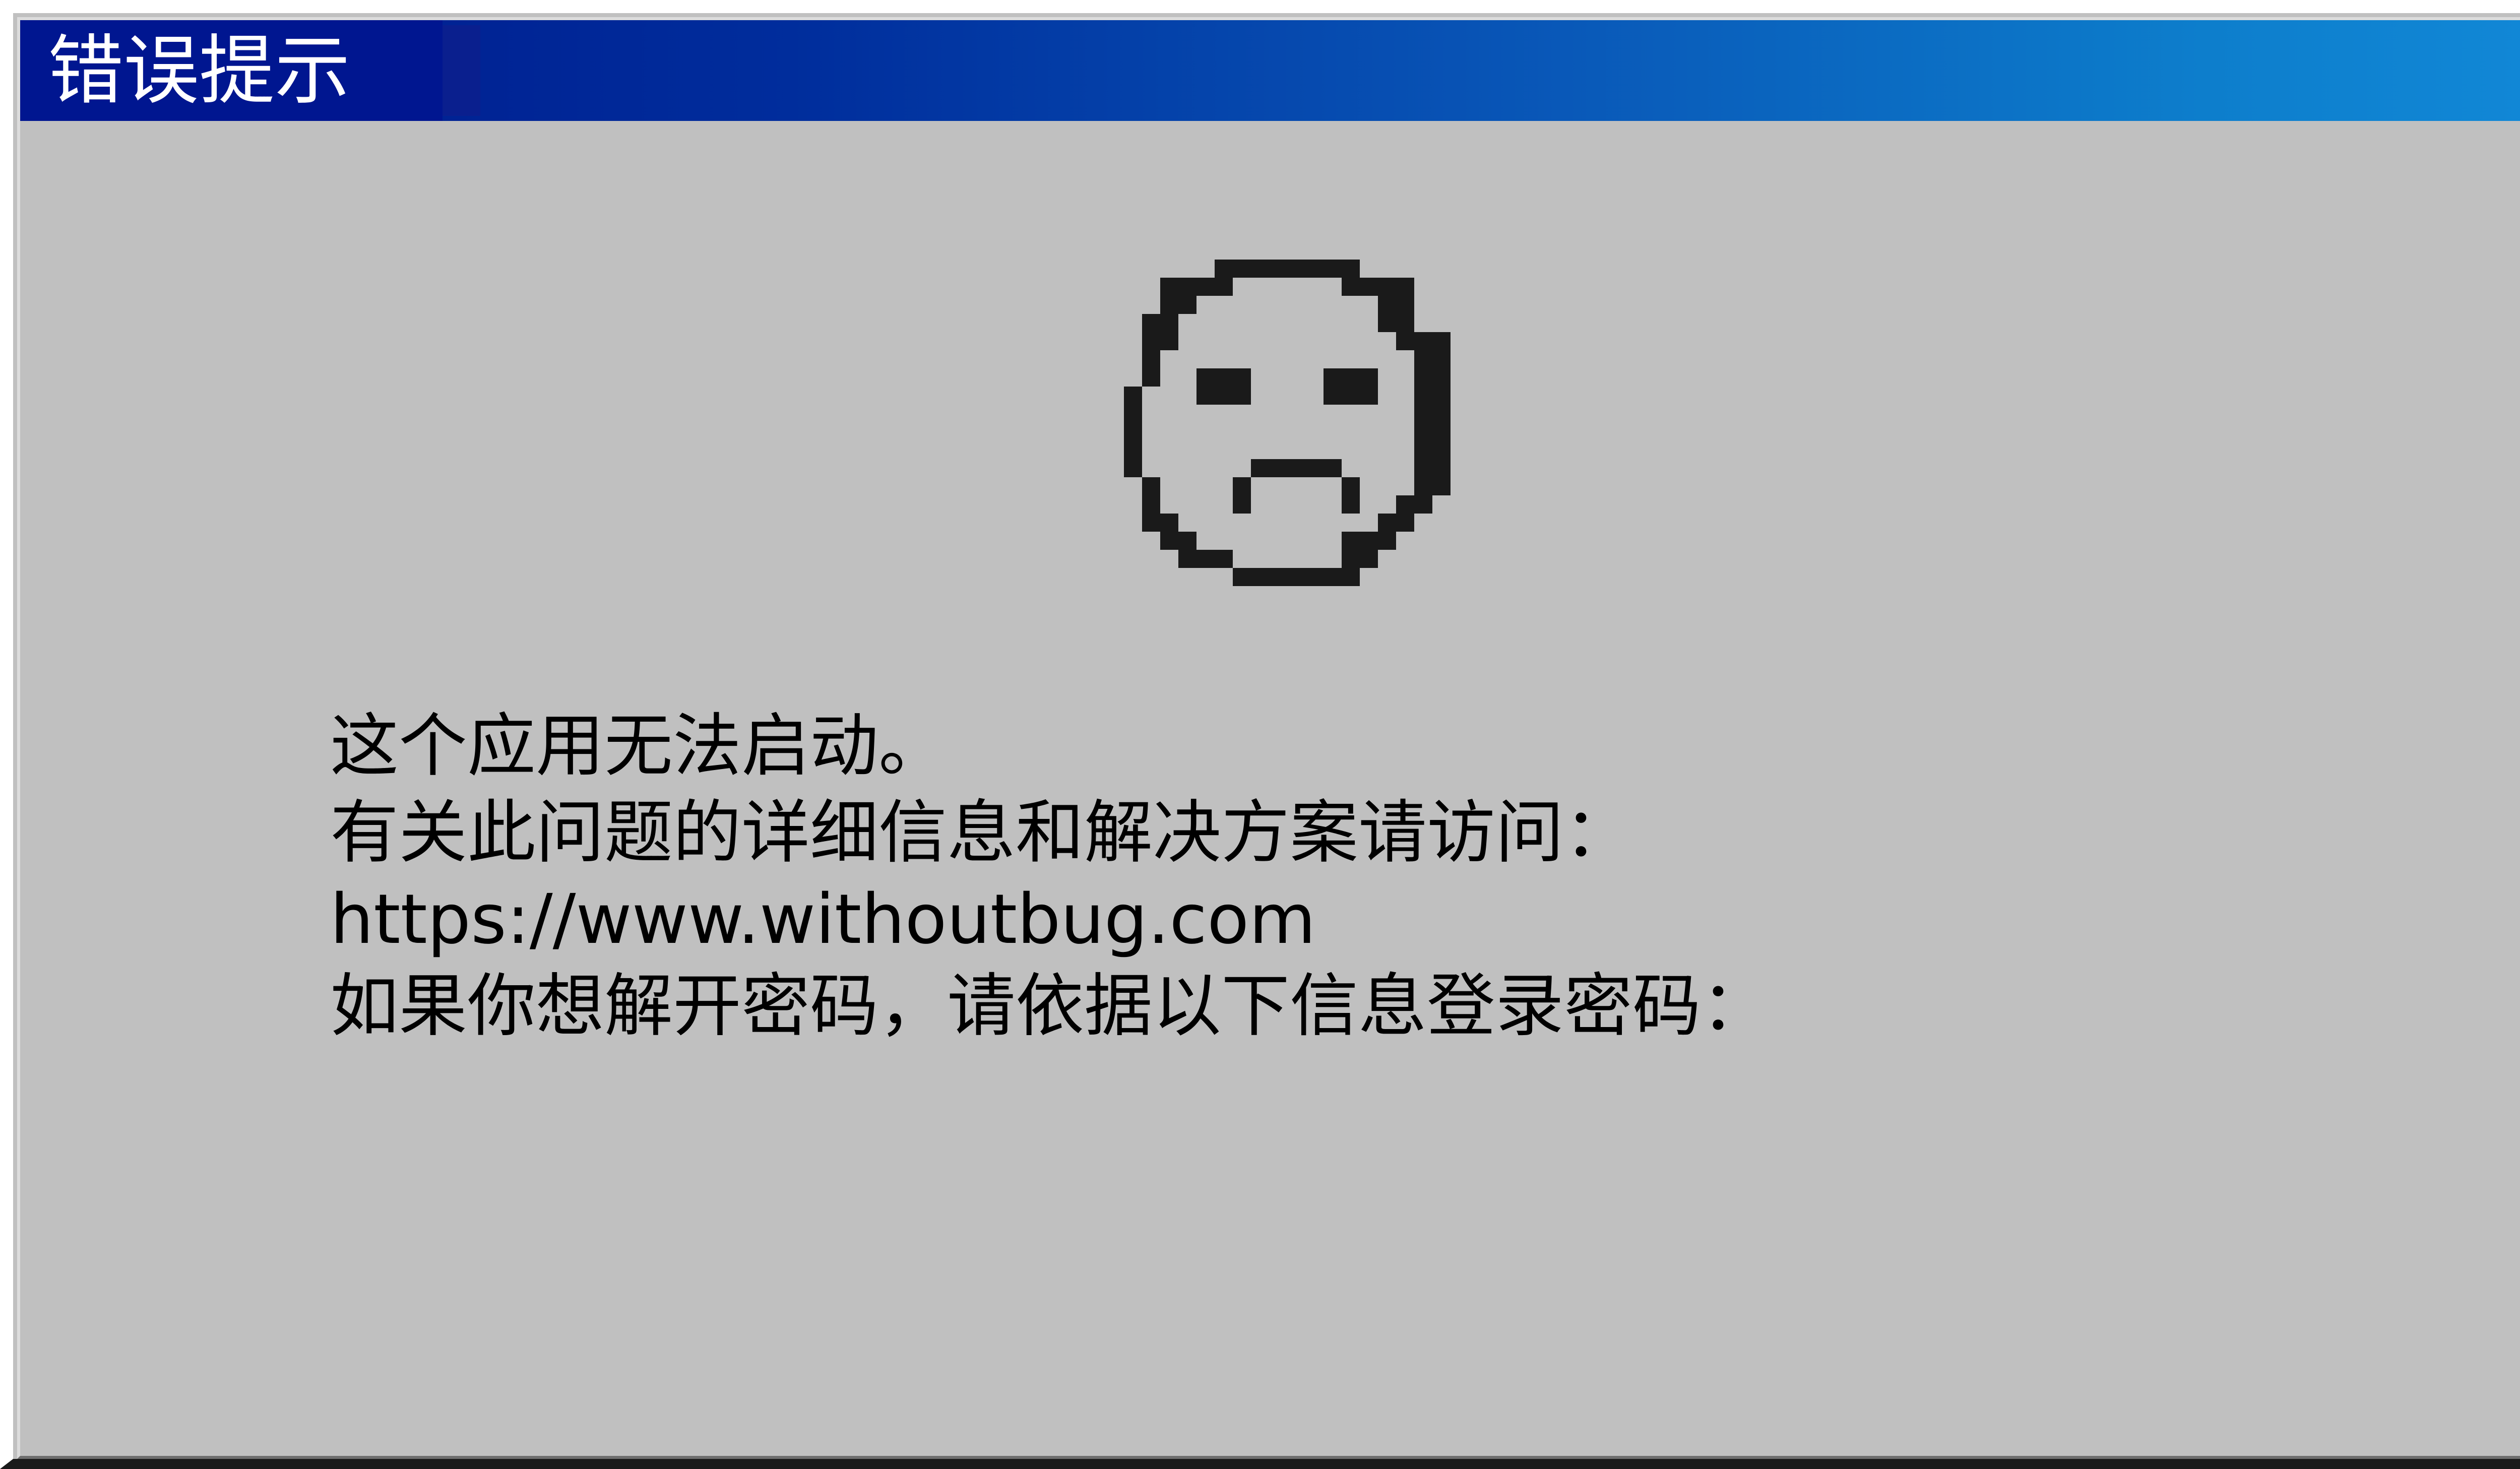  Describe the element at coordinates (1050, 1006) in the screenshot. I see `message-line-password: 如果你想解开密码，请依据以下信息登录密码：` at that location.